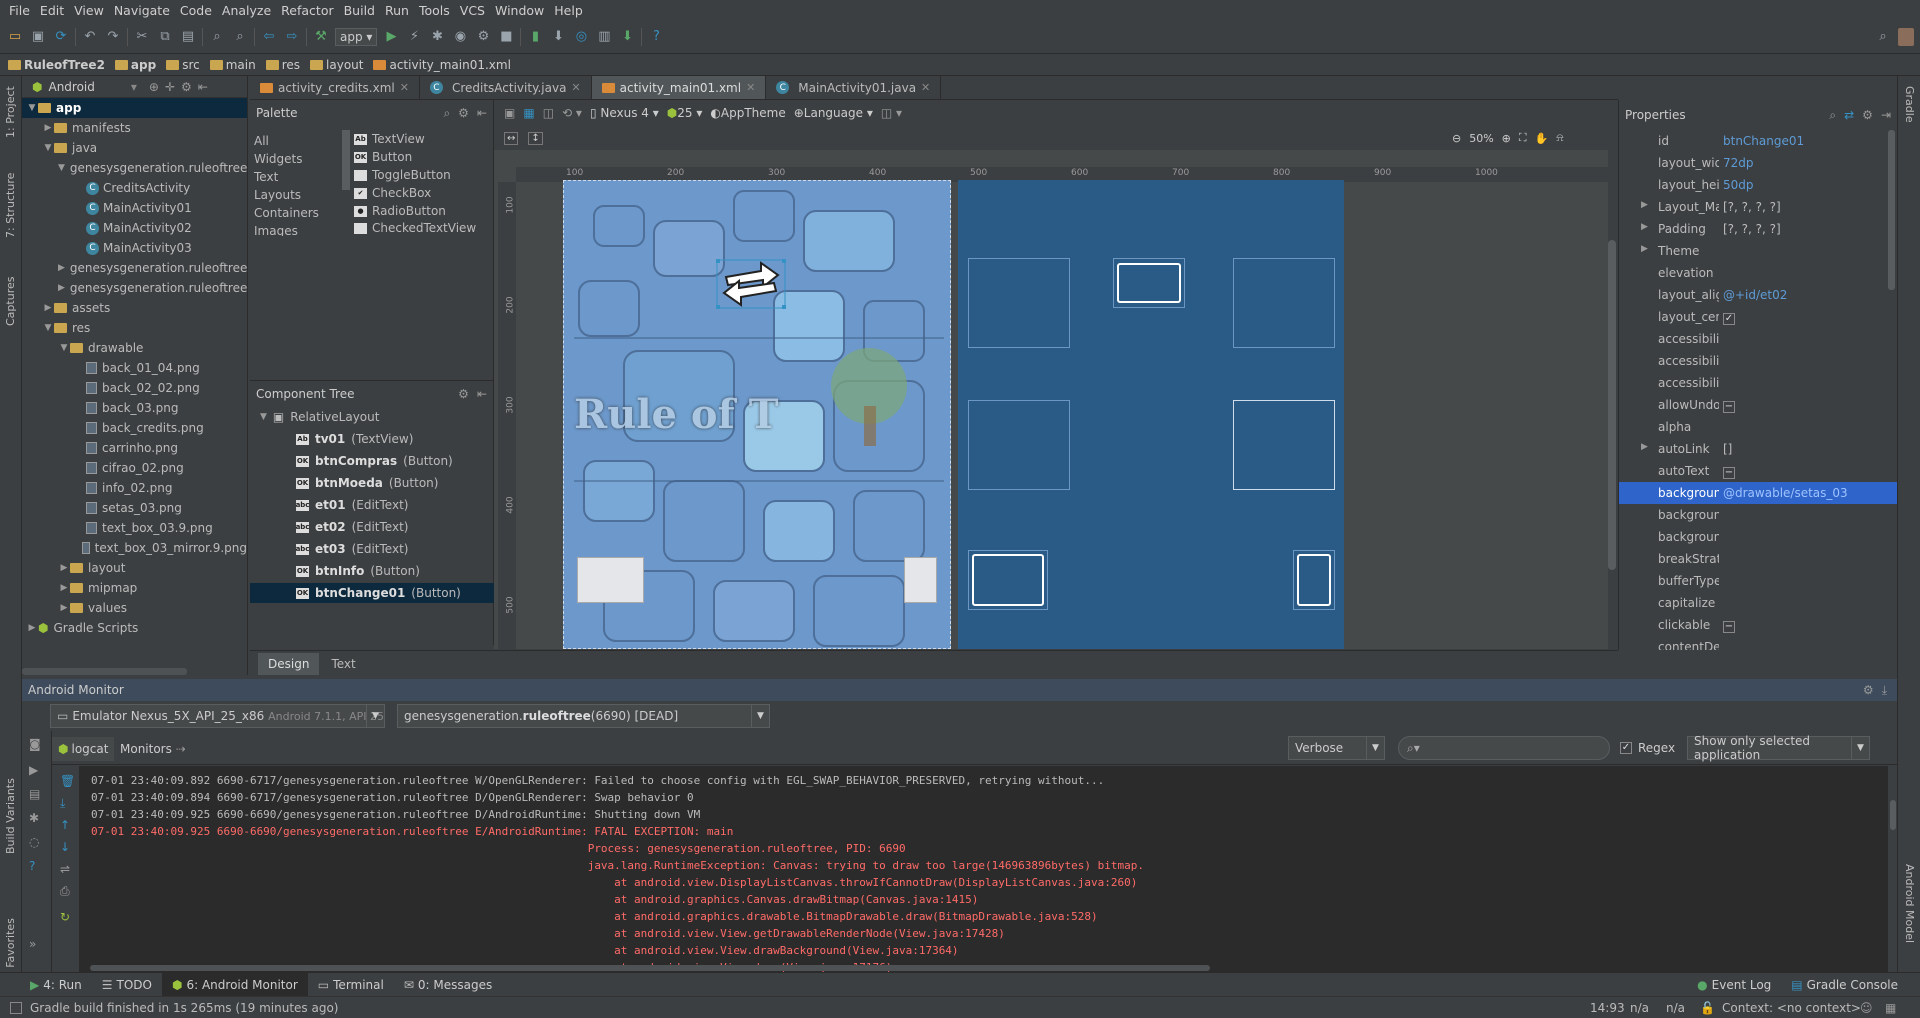  What do you see at coordinates (1785, 493) in the screenshot?
I see `property-value: @drawable/setas_03` at bounding box center [1785, 493].